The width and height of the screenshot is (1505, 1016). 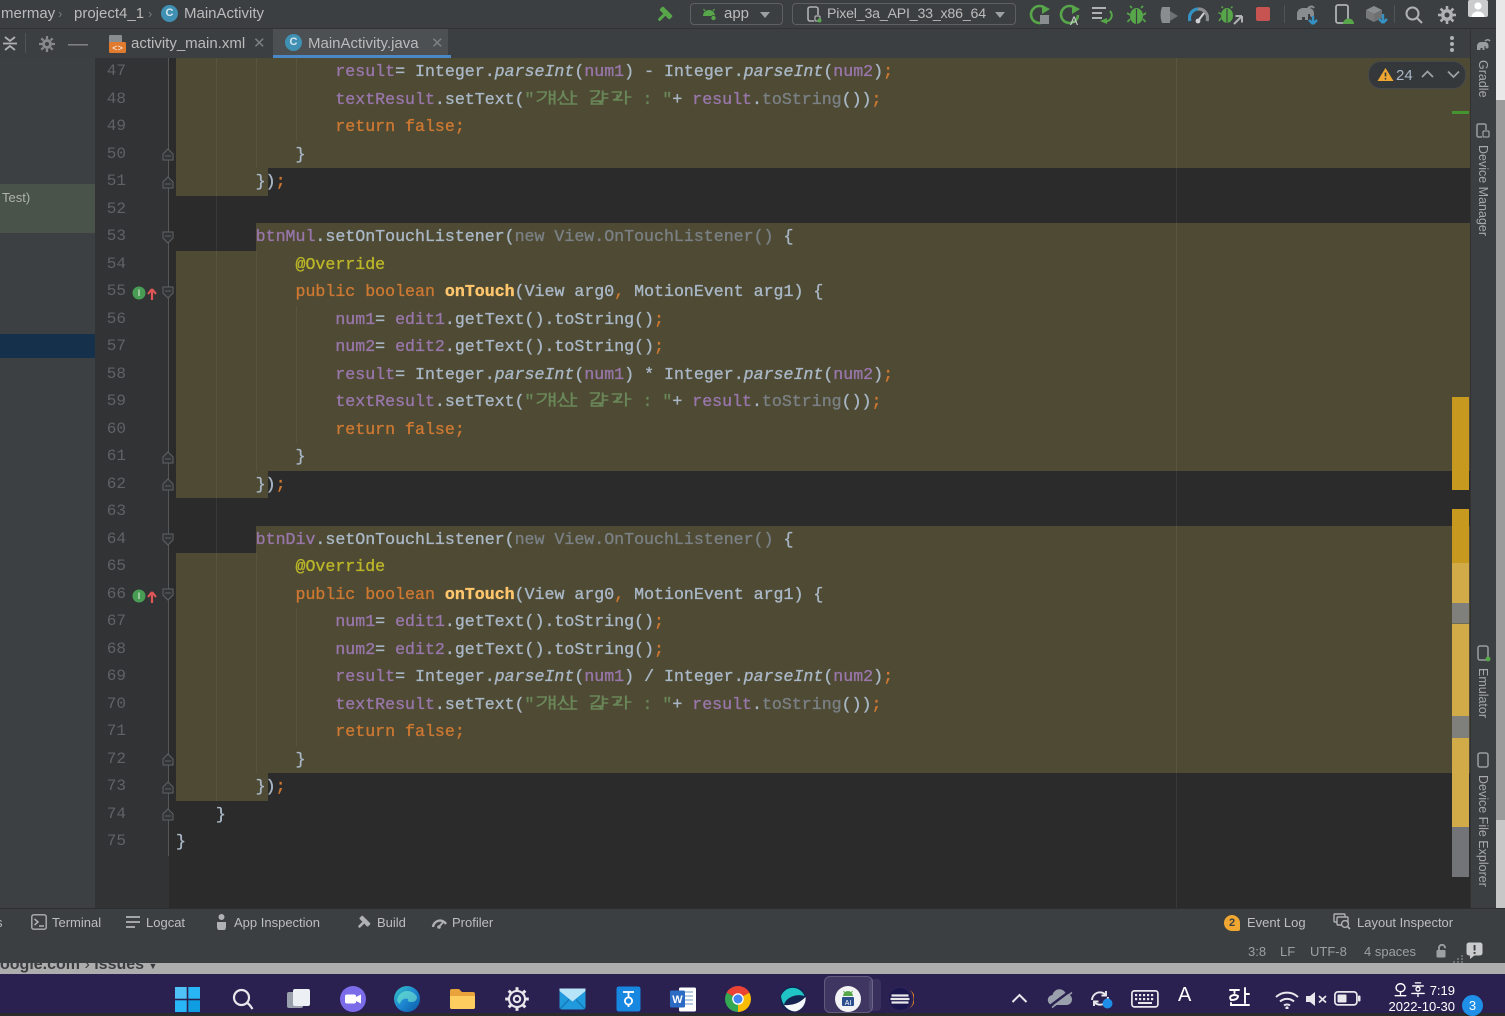 I want to click on svg-text: AI, so click(x=848, y=1003).